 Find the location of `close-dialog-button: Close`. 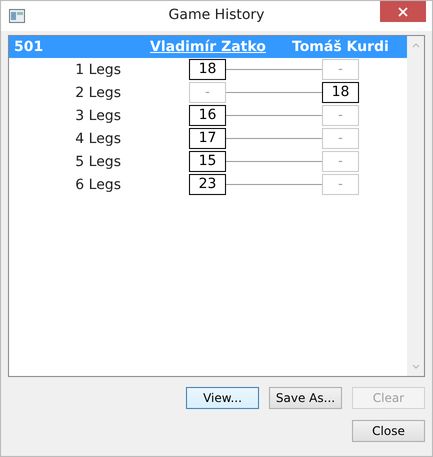

close-dialog-button: Close is located at coordinates (388, 431).